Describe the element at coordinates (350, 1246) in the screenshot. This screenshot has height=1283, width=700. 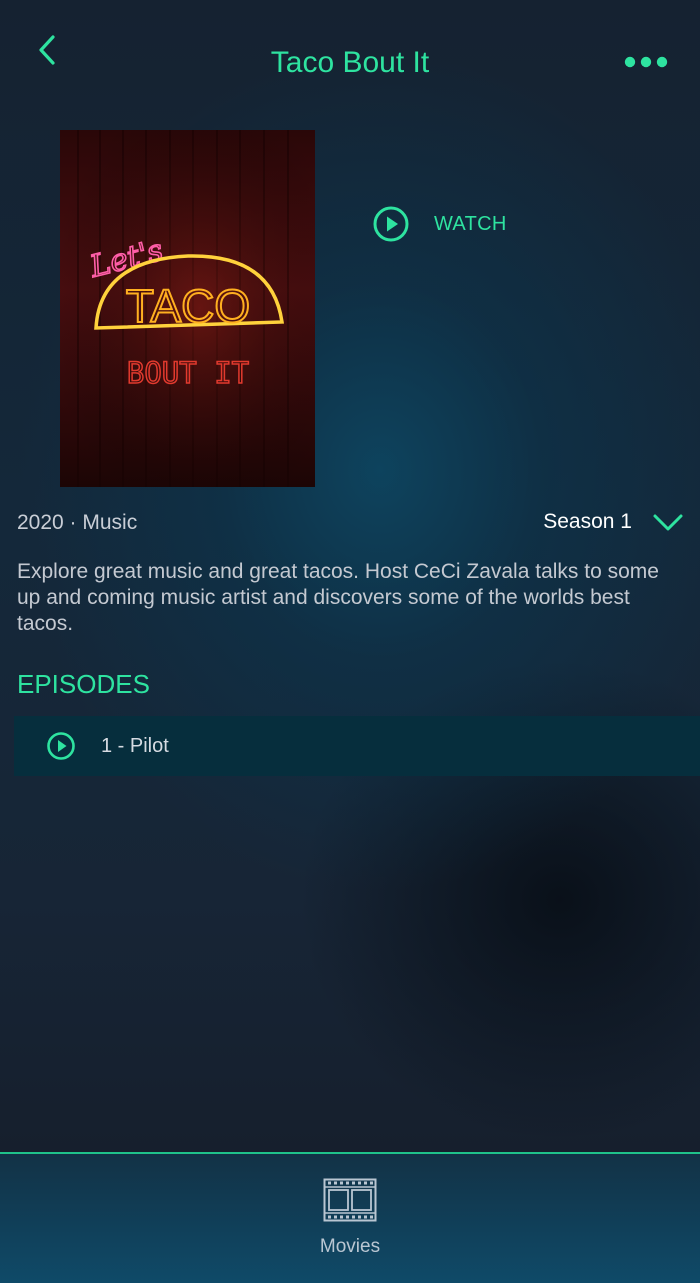
I see `nav-label-movies: Movies` at that location.